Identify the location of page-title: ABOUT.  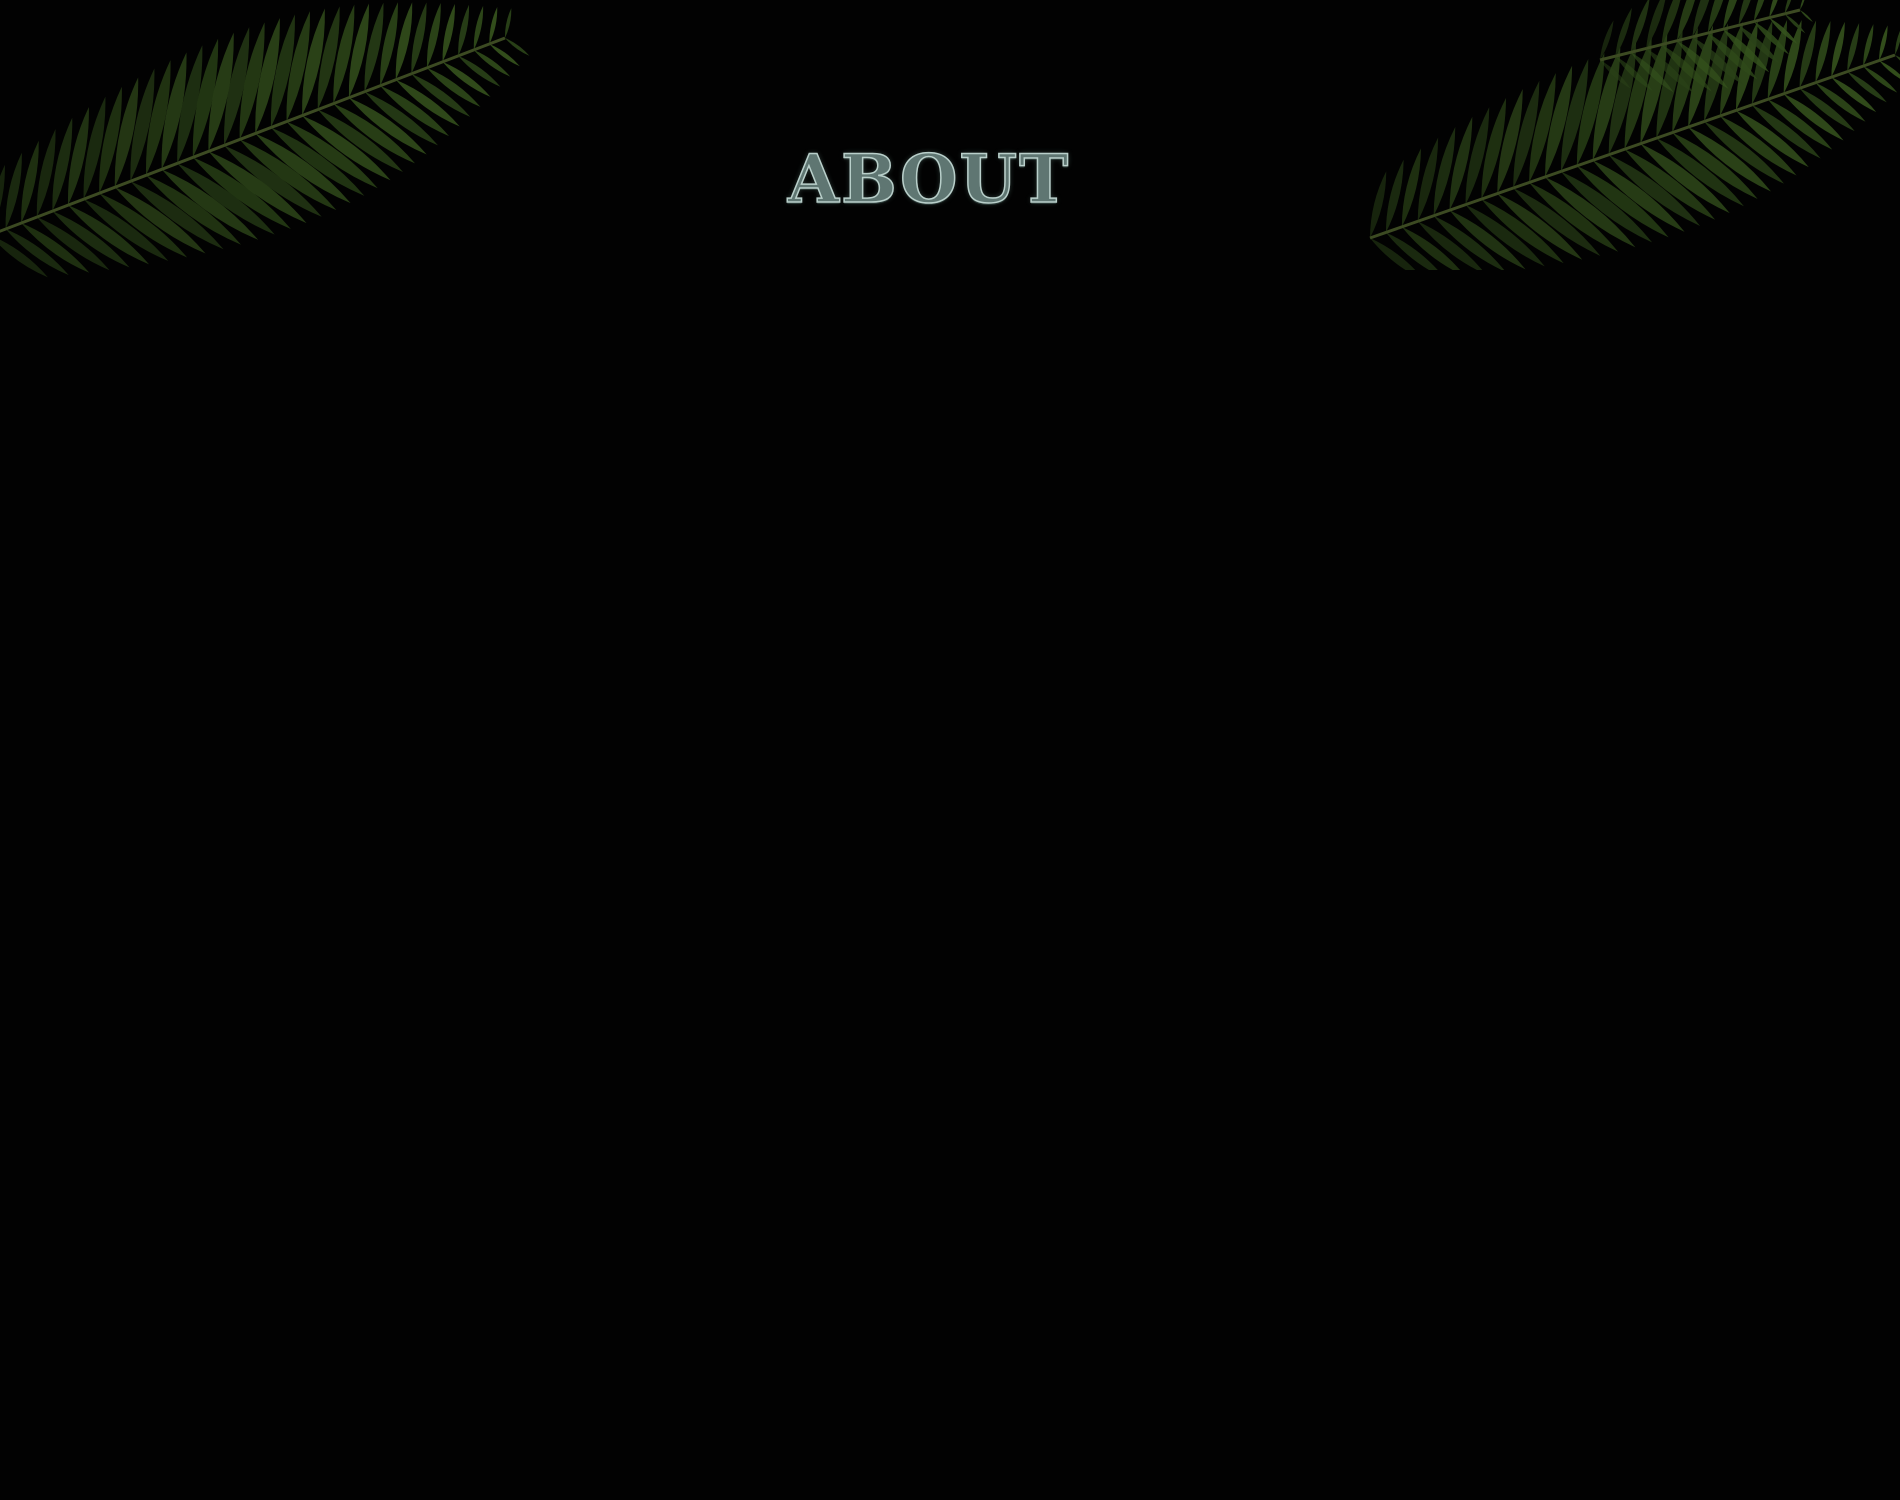
(929, 179).